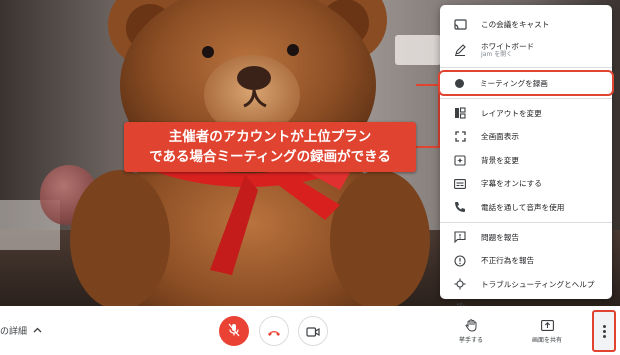 This screenshot has height=355, width=620. Describe the element at coordinates (523, 207) in the screenshot. I see `menu-item-label: 電話を通して音声を使用` at that location.